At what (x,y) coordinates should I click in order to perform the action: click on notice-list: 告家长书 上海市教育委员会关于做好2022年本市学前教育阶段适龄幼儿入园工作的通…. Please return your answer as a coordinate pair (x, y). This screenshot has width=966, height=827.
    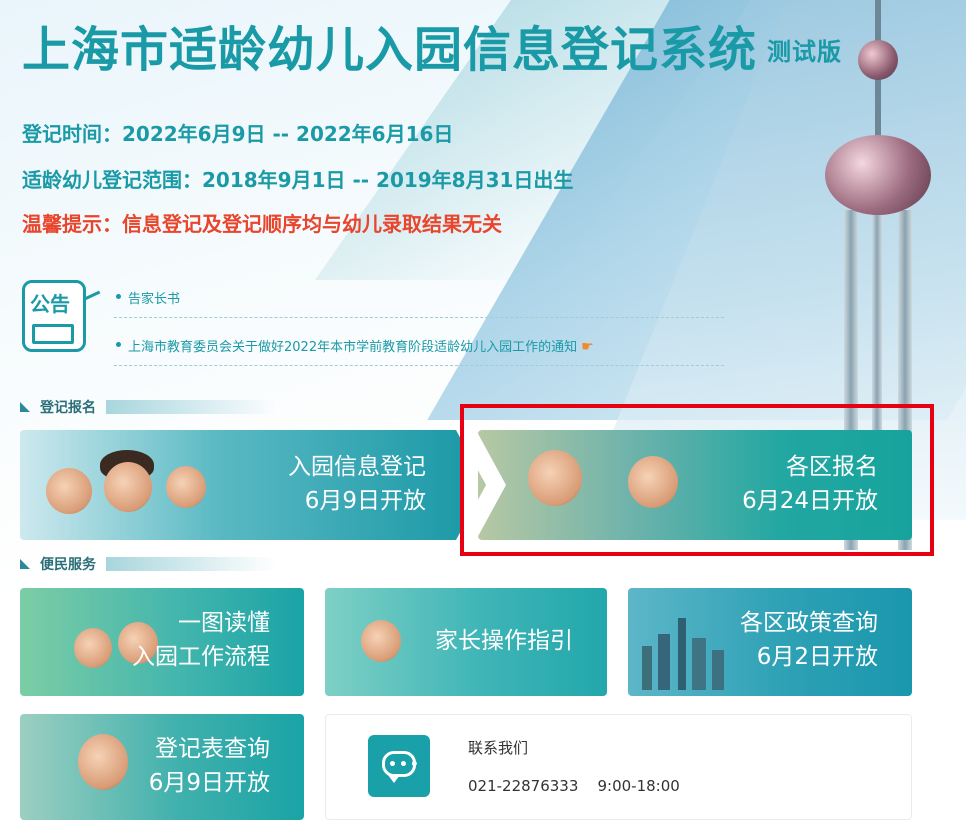
    Looking at the image, I should click on (419, 334).